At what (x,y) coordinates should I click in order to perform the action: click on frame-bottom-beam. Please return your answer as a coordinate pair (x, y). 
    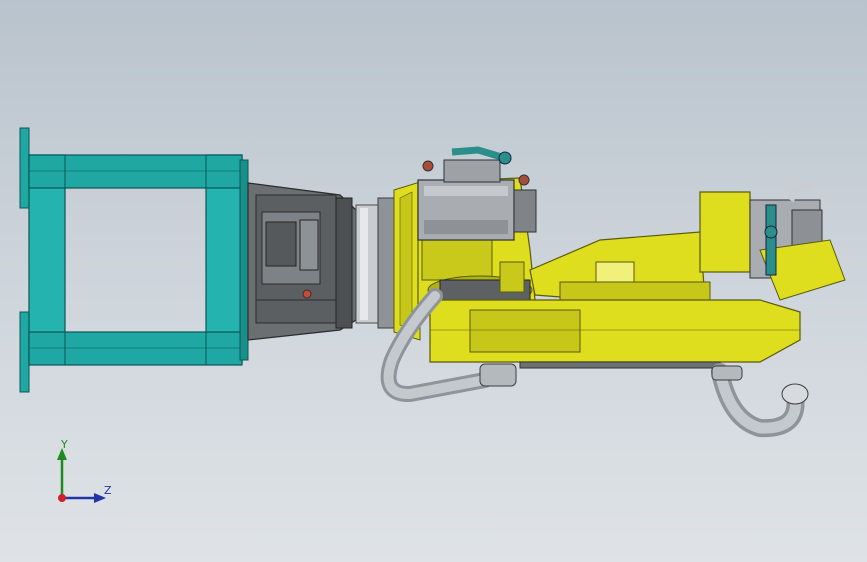
    Looking at the image, I should click on (135, 348).